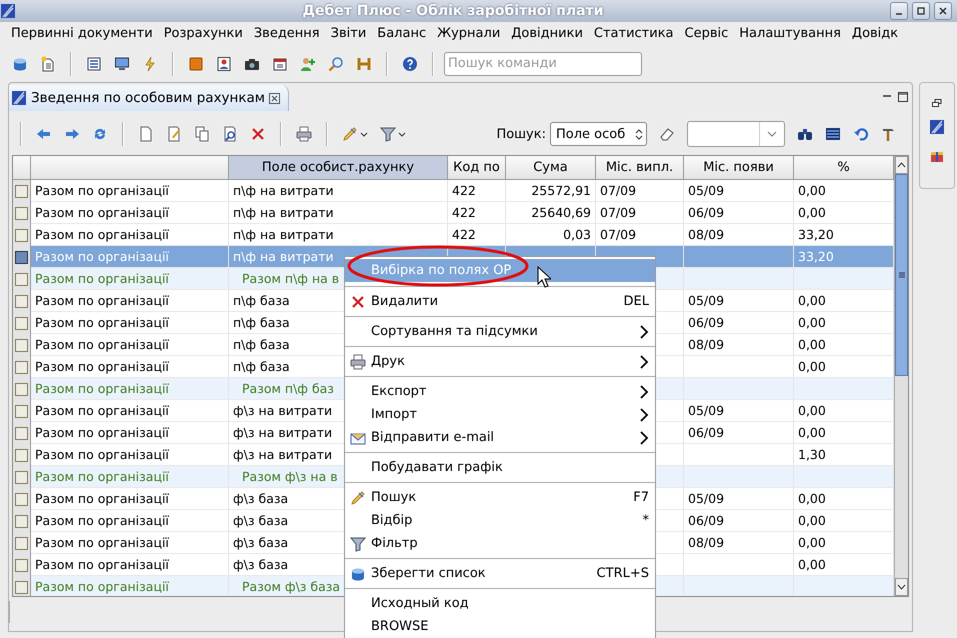  What do you see at coordinates (622, 573) in the screenshot?
I see `shortcut-label: CTRL+S` at bounding box center [622, 573].